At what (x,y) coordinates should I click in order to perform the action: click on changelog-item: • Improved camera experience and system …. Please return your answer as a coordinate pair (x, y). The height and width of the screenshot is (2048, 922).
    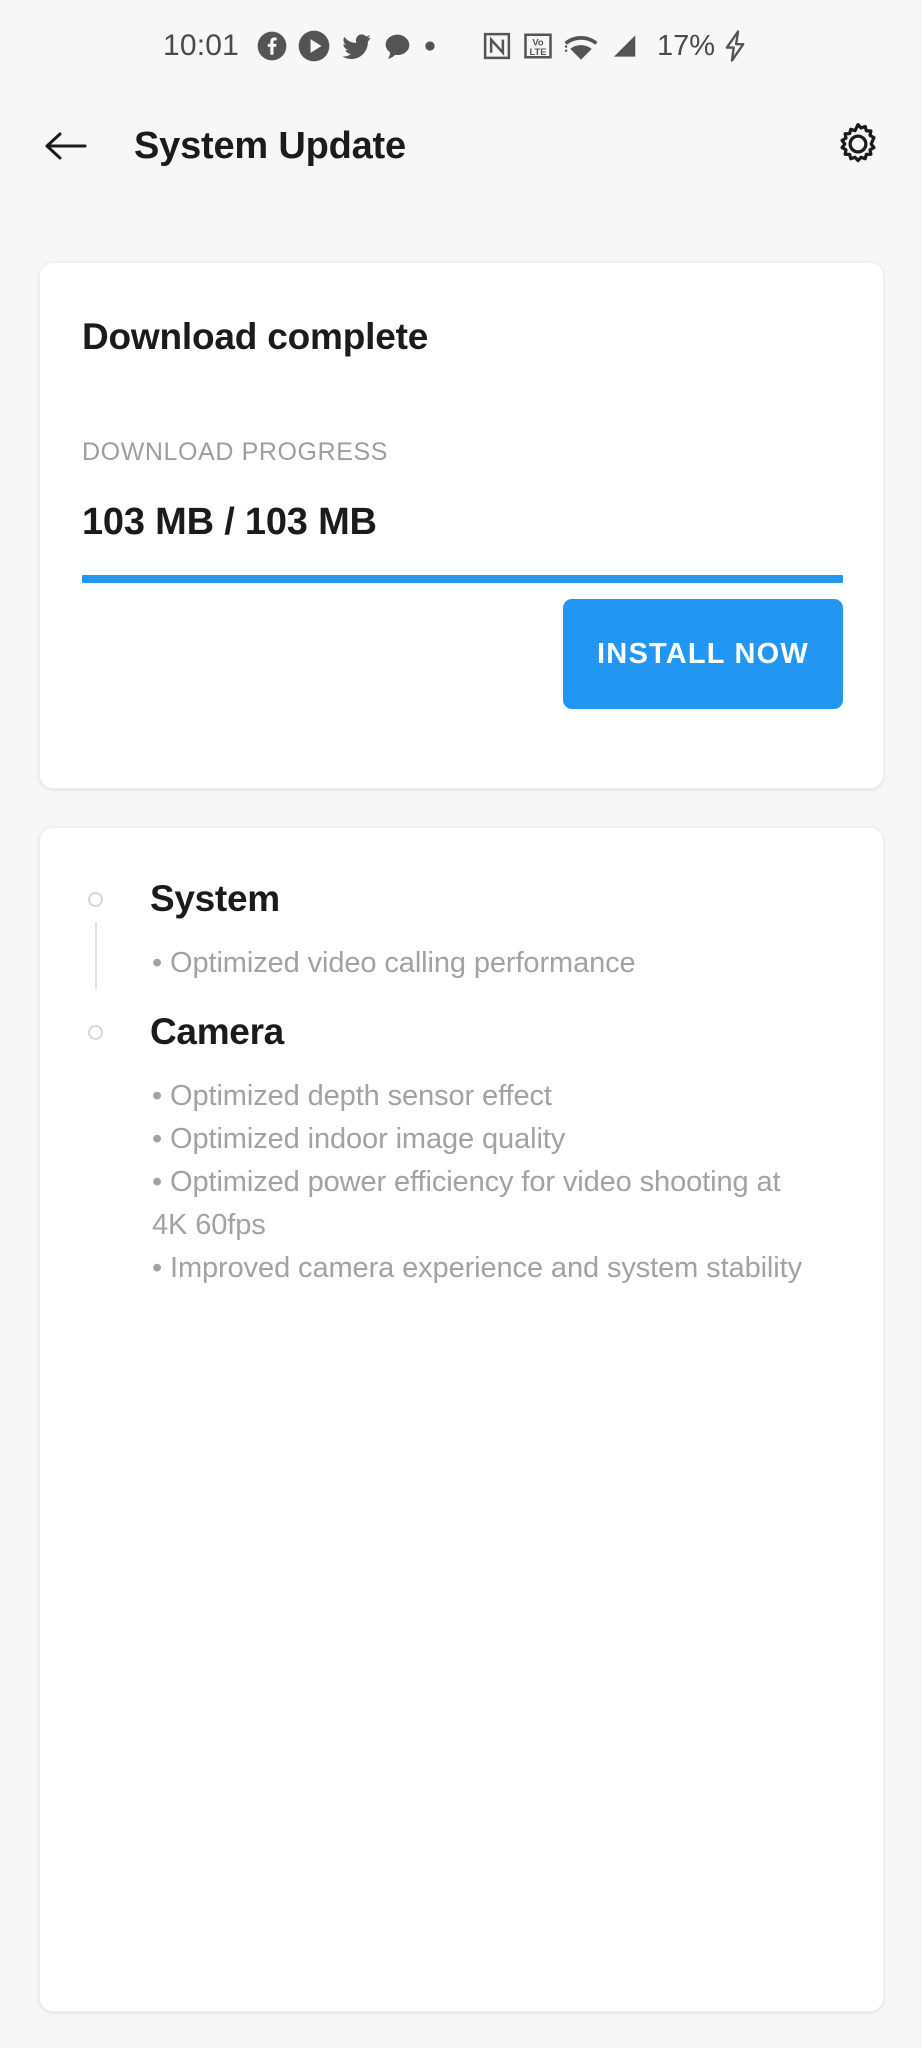
    Looking at the image, I should click on (477, 1268).